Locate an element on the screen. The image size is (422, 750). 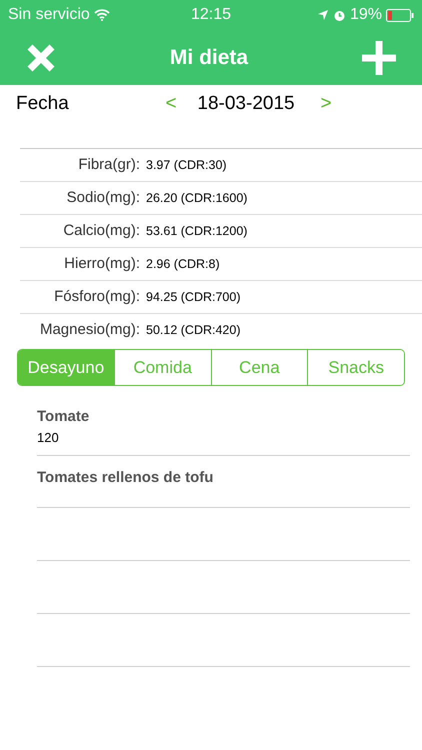
location-arrow-icon is located at coordinates (322, 15).